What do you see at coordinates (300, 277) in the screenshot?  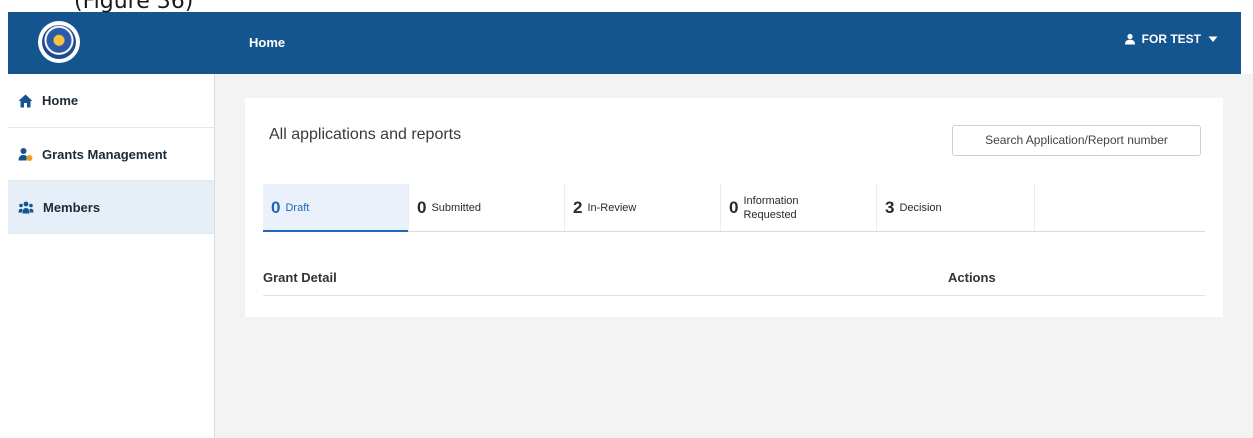 I see `column-header-grant-detail: Grant Detail` at bounding box center [300, 277].